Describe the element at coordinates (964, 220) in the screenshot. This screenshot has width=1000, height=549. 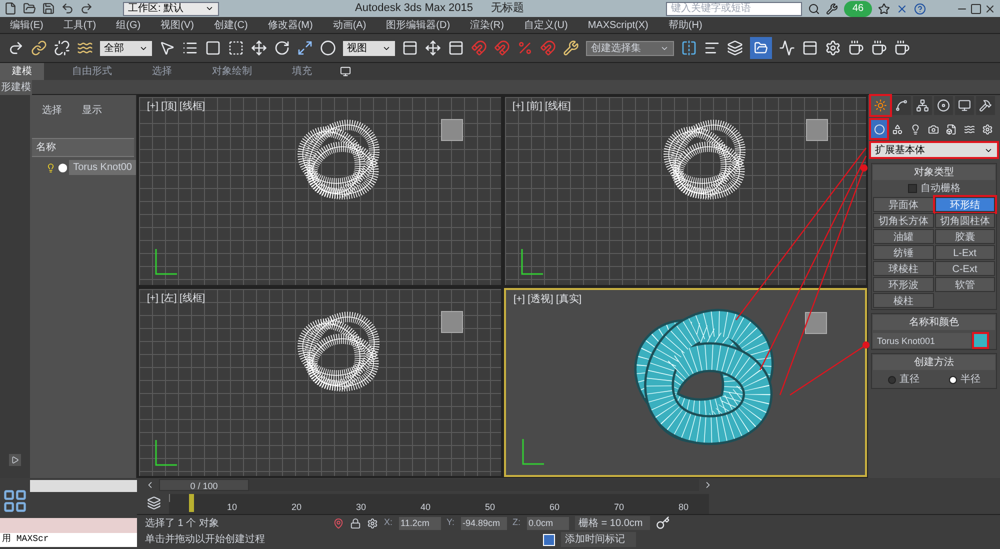
I see `object-type-button: 切角圆柱体` at that location.